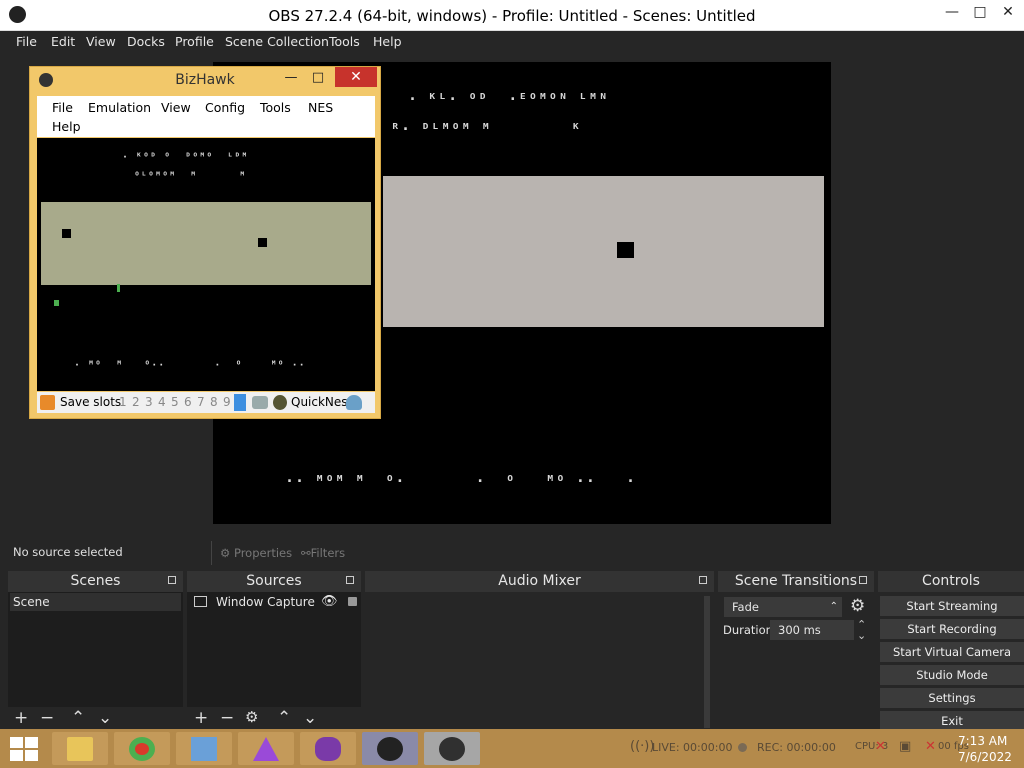 The width and height of the screenshot is (1024, 768). I want to click on mixer-scrollbar, so click(707, 662).